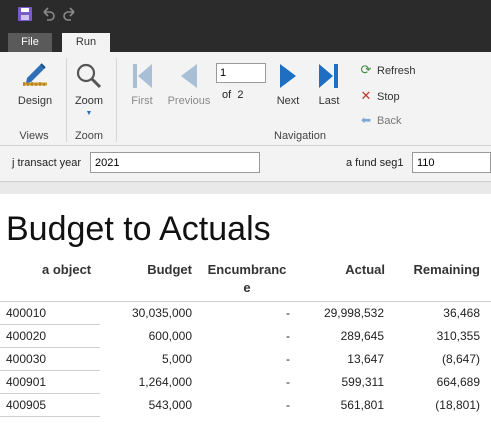  Describe the element at coordinates (89, 113) in the screenshot. I see `chevron-down-icon: ▼` at that location.